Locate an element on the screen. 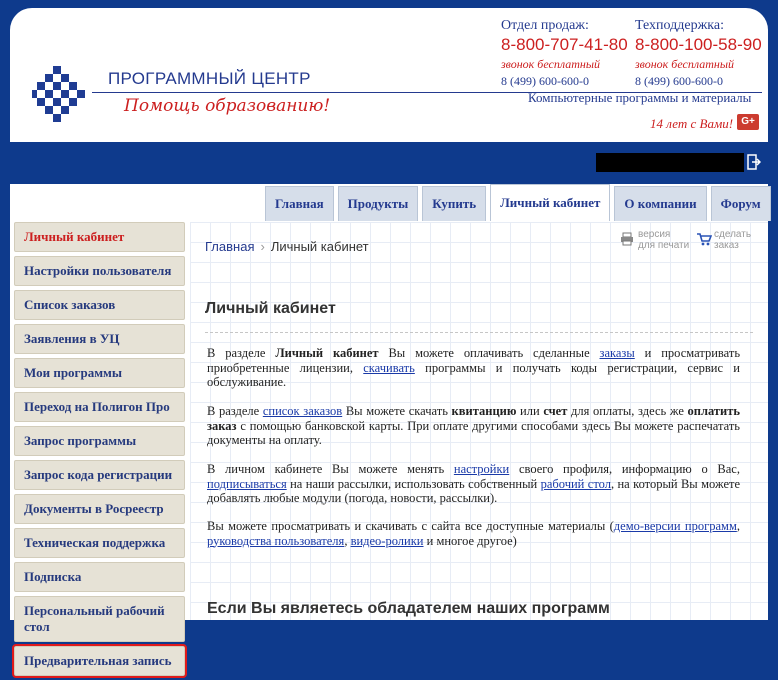 The height and width of the screenshot is (680, 778). manuals-link: руководства пользователя is located at coordinates (275, 541).